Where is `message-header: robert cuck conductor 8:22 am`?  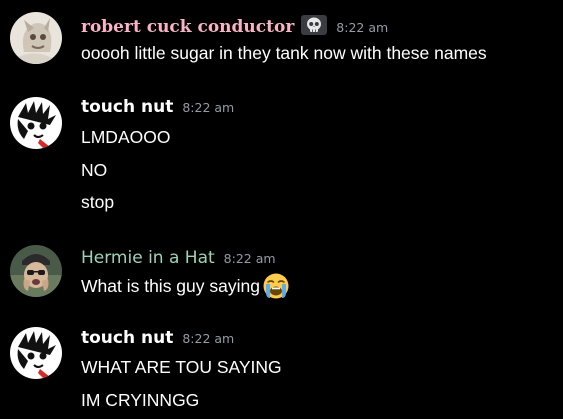
message-header: robert cuck conductor 8:22 am is located at coordinates (234, 24).